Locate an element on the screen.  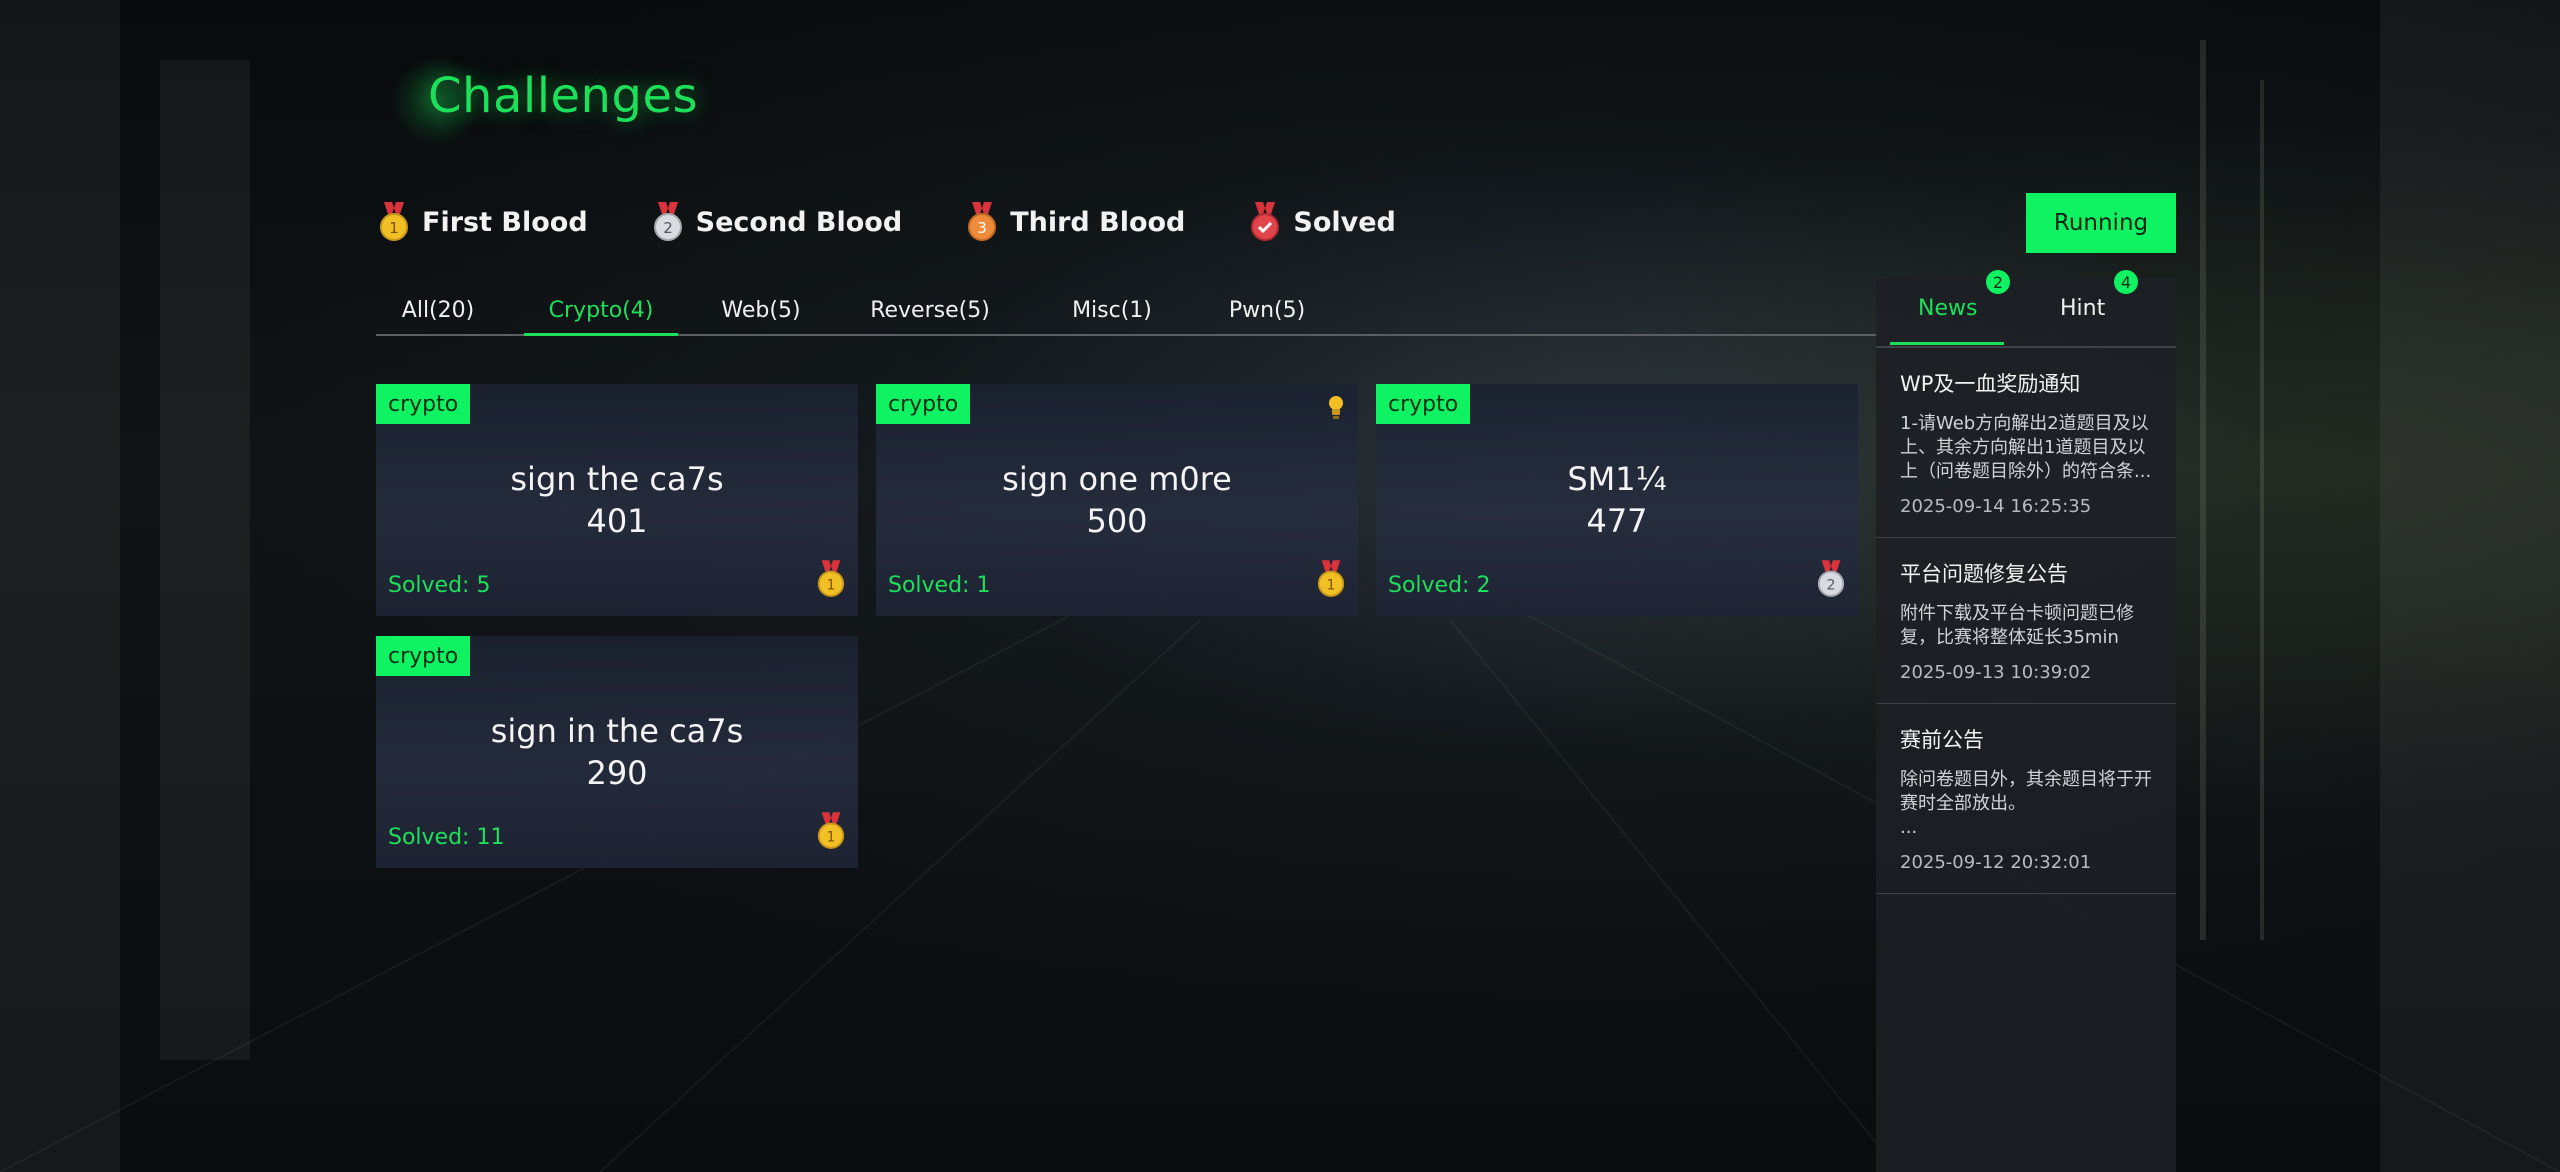
panel-tabs: News 2 Hint 4 is located at coordinates (2026, 309).